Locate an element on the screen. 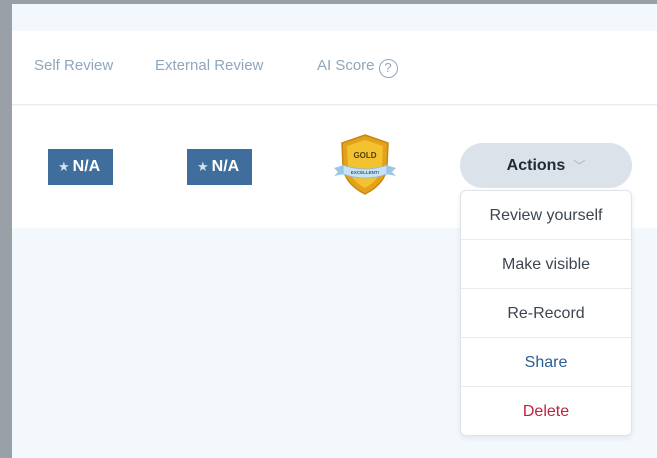 The image size is (657, 458). column-header-self-review: Self Review is located at coordinates (74, 65).